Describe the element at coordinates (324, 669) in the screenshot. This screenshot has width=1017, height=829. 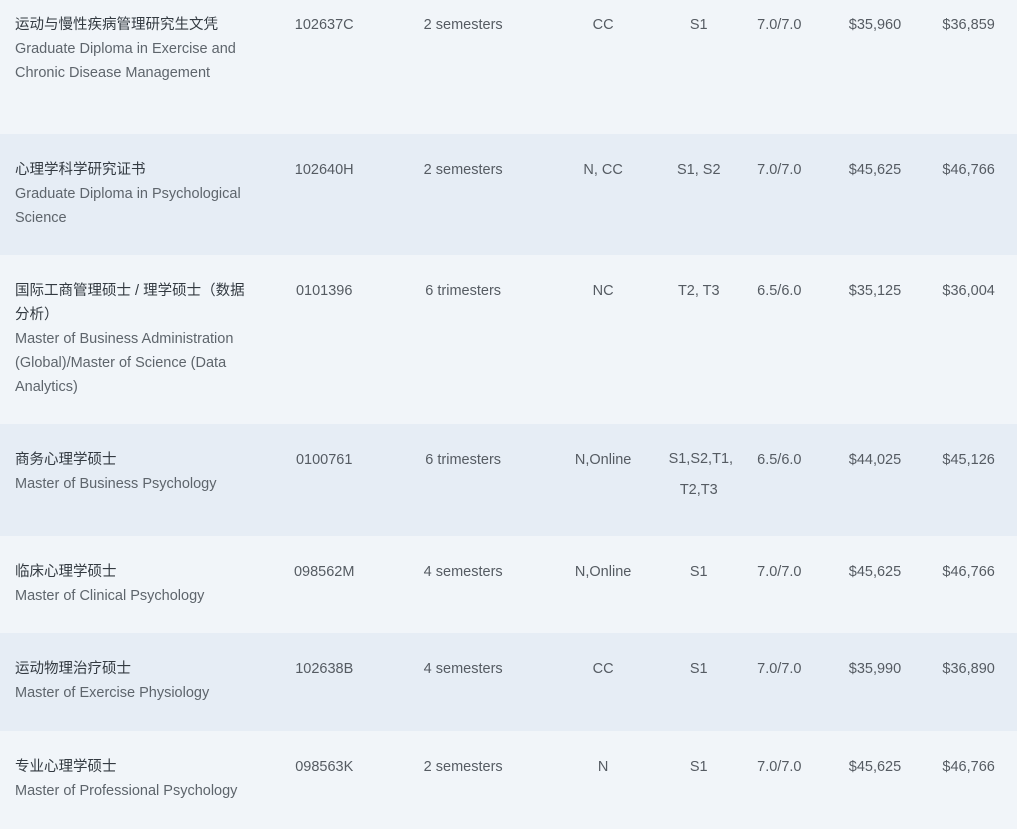
I see `program-code: 102638B` at that location.